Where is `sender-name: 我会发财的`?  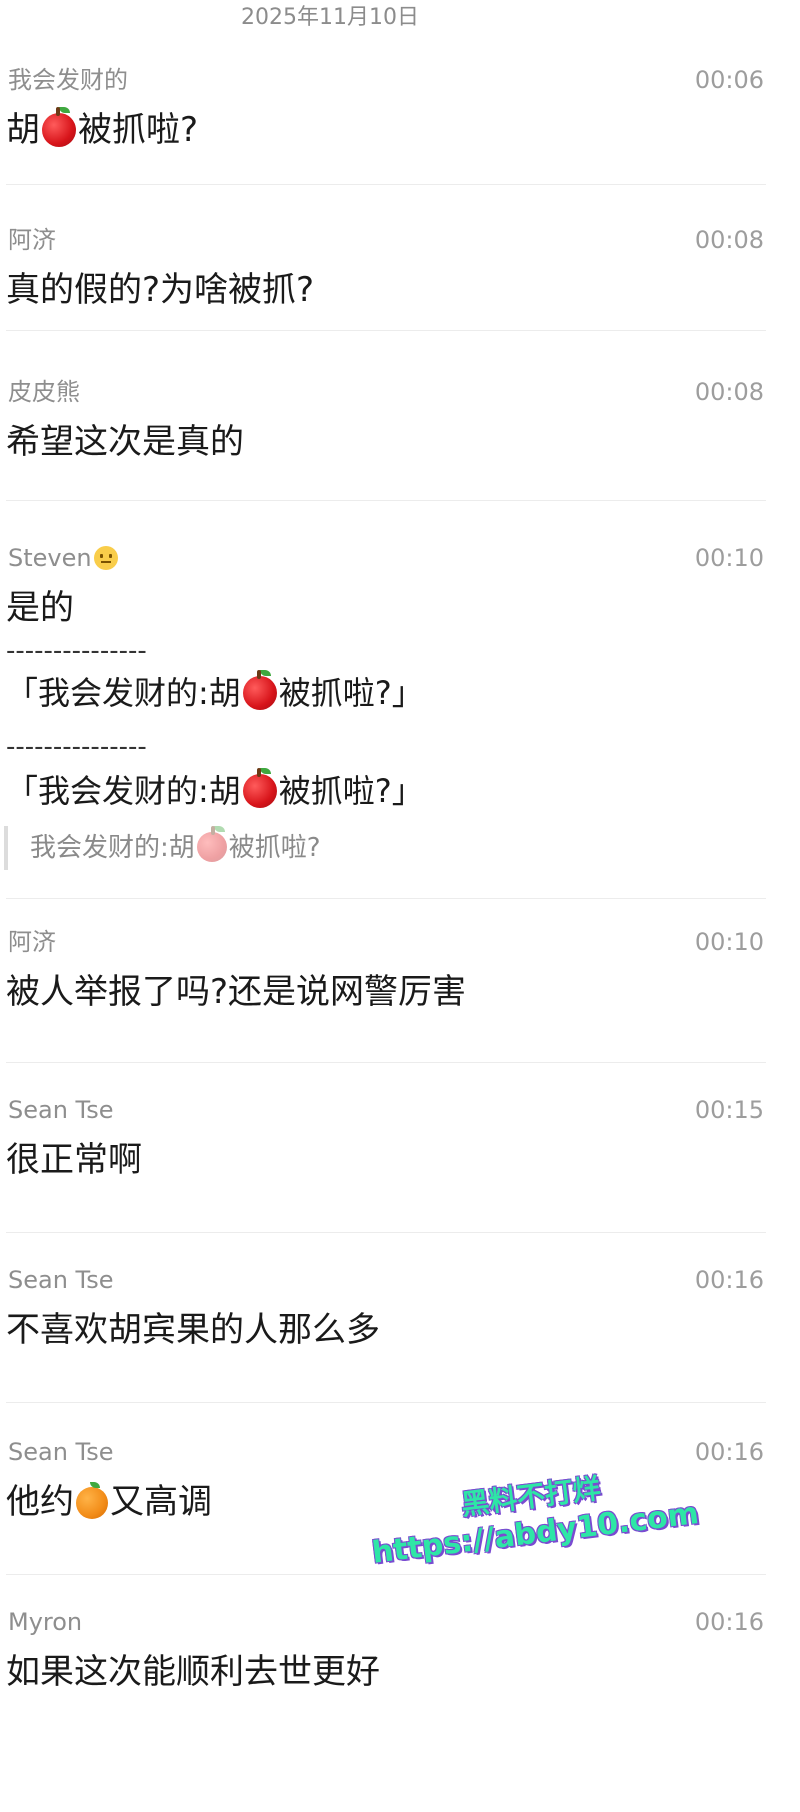 sender-name: 我会发财的 is located at coordinates (68, 80).